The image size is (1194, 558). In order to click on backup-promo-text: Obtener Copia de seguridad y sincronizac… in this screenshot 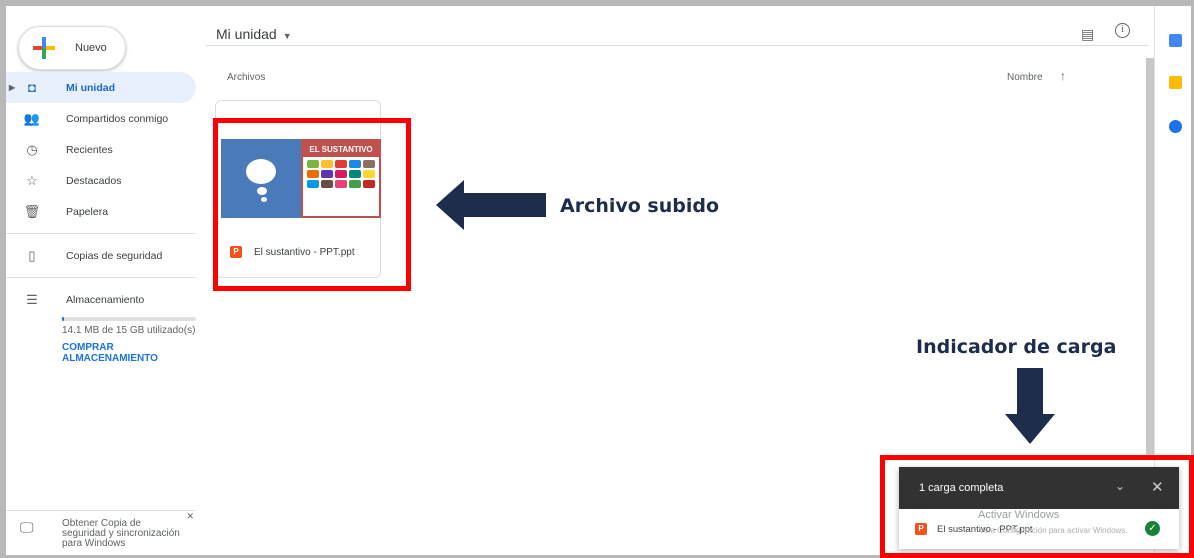, I will do `click(121, 533)`.